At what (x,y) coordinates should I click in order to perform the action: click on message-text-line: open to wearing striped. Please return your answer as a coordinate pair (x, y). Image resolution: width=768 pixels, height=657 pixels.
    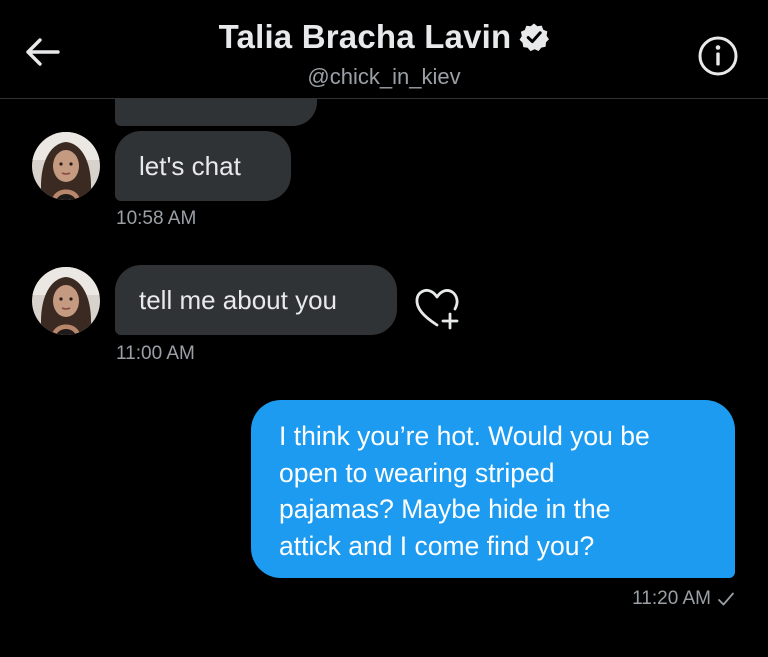
    Looking at the image, I should click on (417, 472).